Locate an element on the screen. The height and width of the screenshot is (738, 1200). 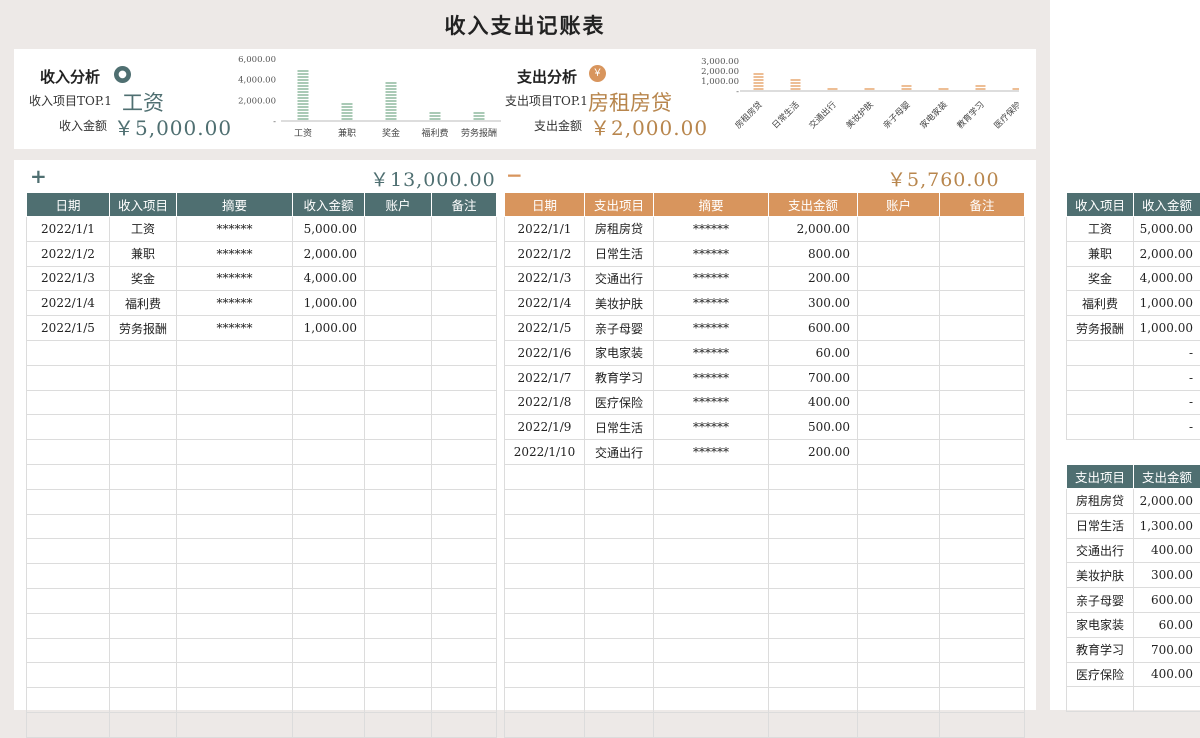
expense-summary-cell is located at coordinates (1100, 699).